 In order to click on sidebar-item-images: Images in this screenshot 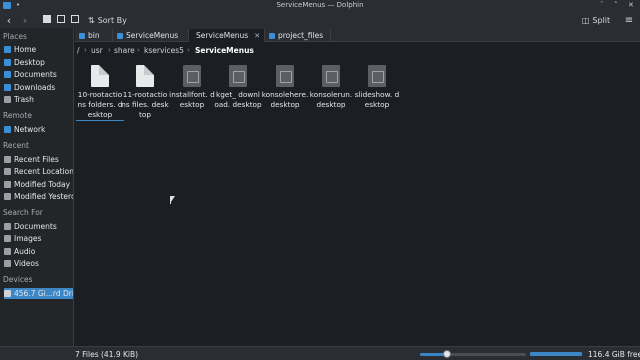, I will do `click(38, 238)`.